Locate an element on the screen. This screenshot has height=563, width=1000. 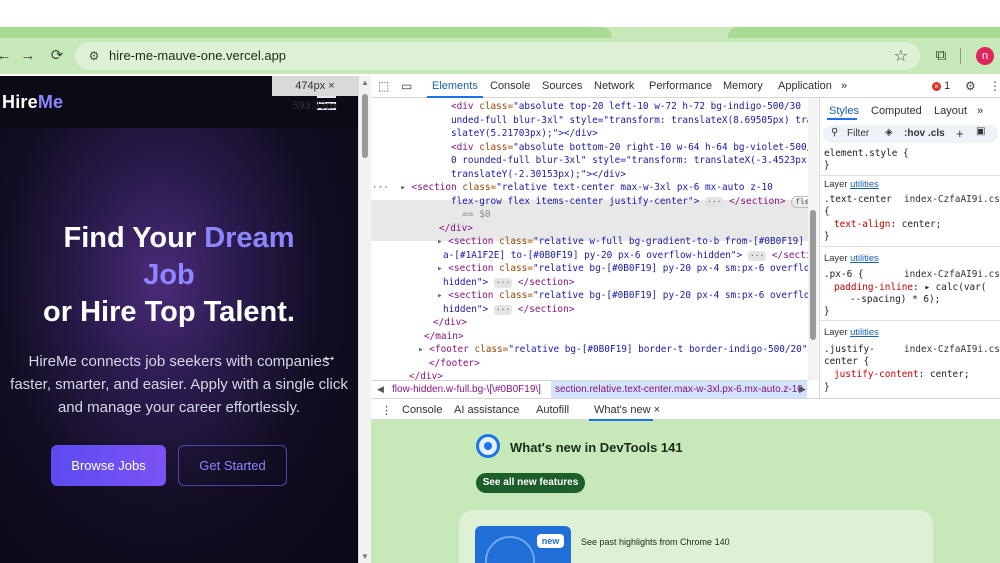
tab-layout: Layout is located at coordinates (950, 111).